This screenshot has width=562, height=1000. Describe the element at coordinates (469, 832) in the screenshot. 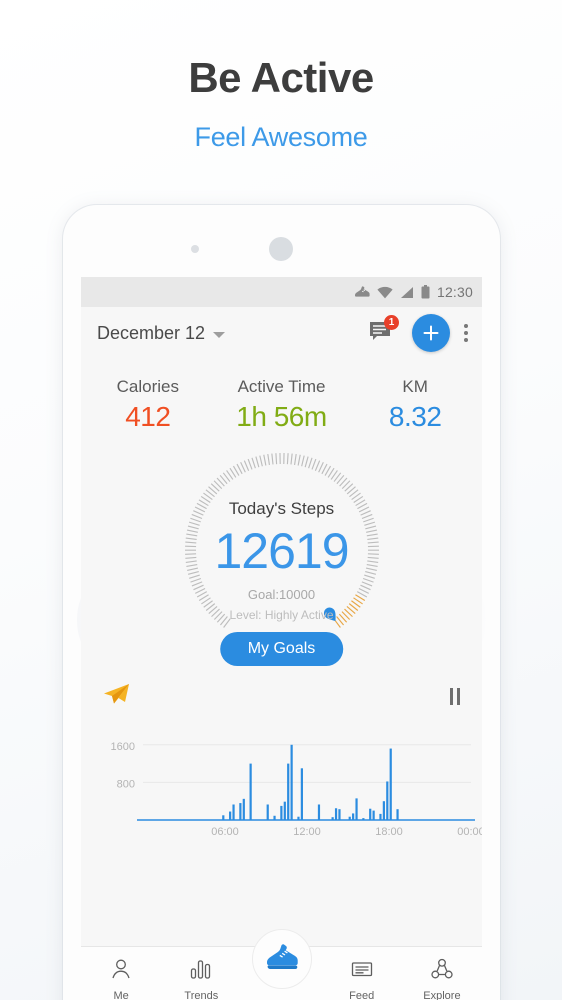

I see `chart-x-tick-label: 00:00` at that location.